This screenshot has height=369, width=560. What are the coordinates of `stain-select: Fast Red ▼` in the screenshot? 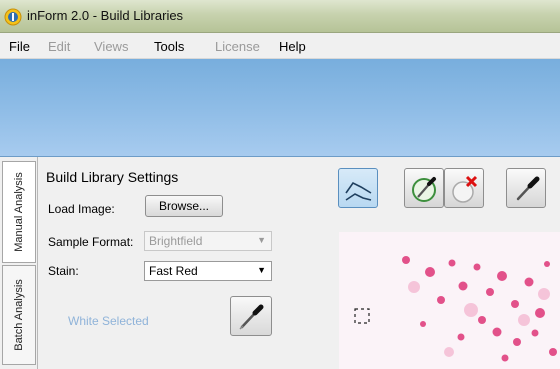 It's located at (208, 271).